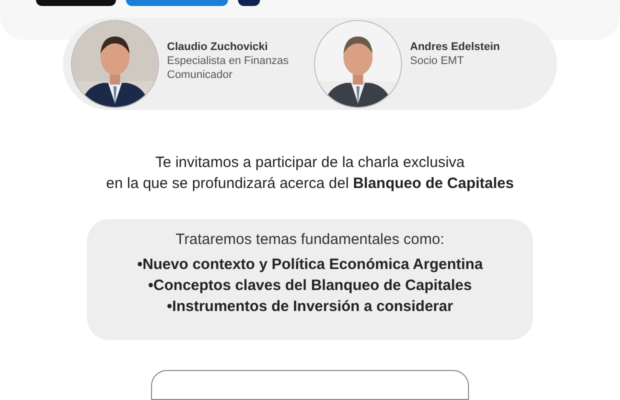 This screenshot has height=400, width=620. I want to click on speaker-role: Comunicador, so click(200, 75).